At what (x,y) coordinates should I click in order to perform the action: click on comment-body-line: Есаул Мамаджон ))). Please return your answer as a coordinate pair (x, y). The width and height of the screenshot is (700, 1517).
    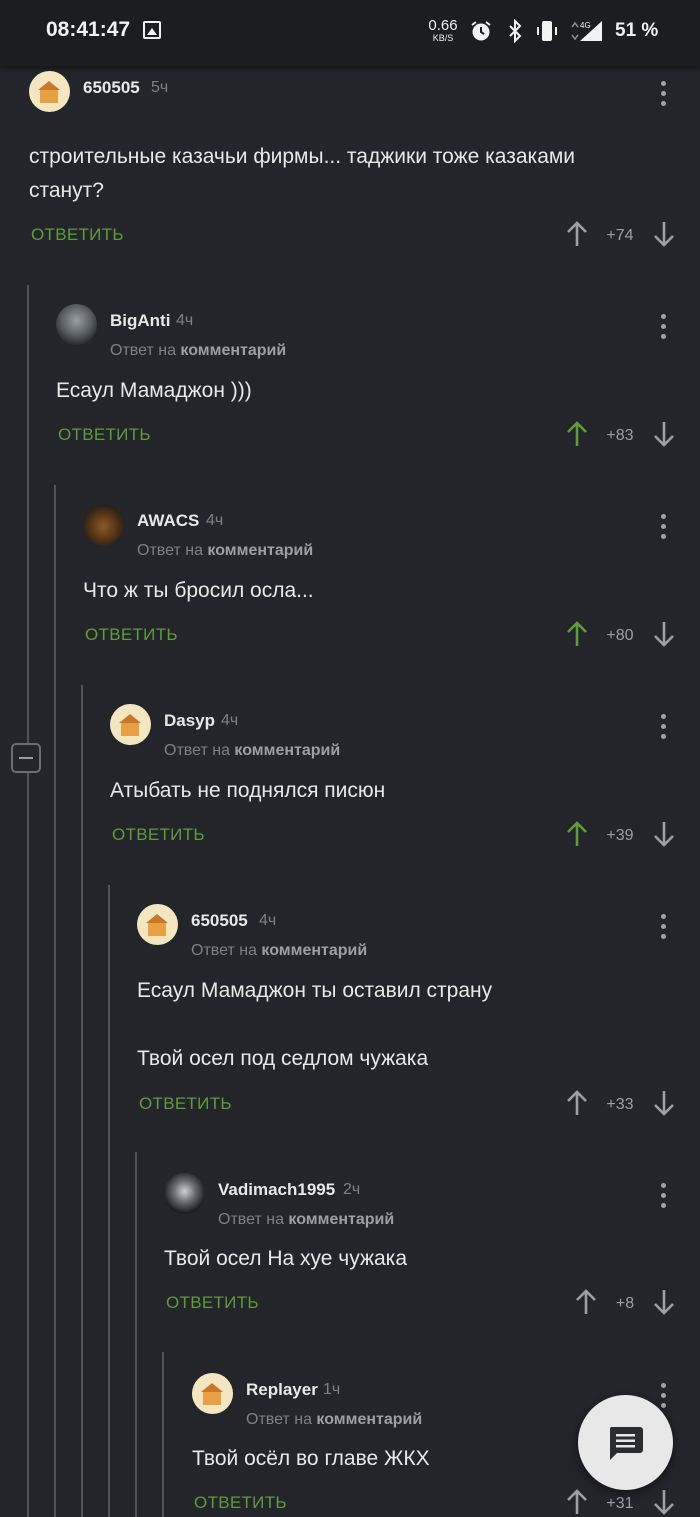
    Looking at the image, I should click on (154, 390).